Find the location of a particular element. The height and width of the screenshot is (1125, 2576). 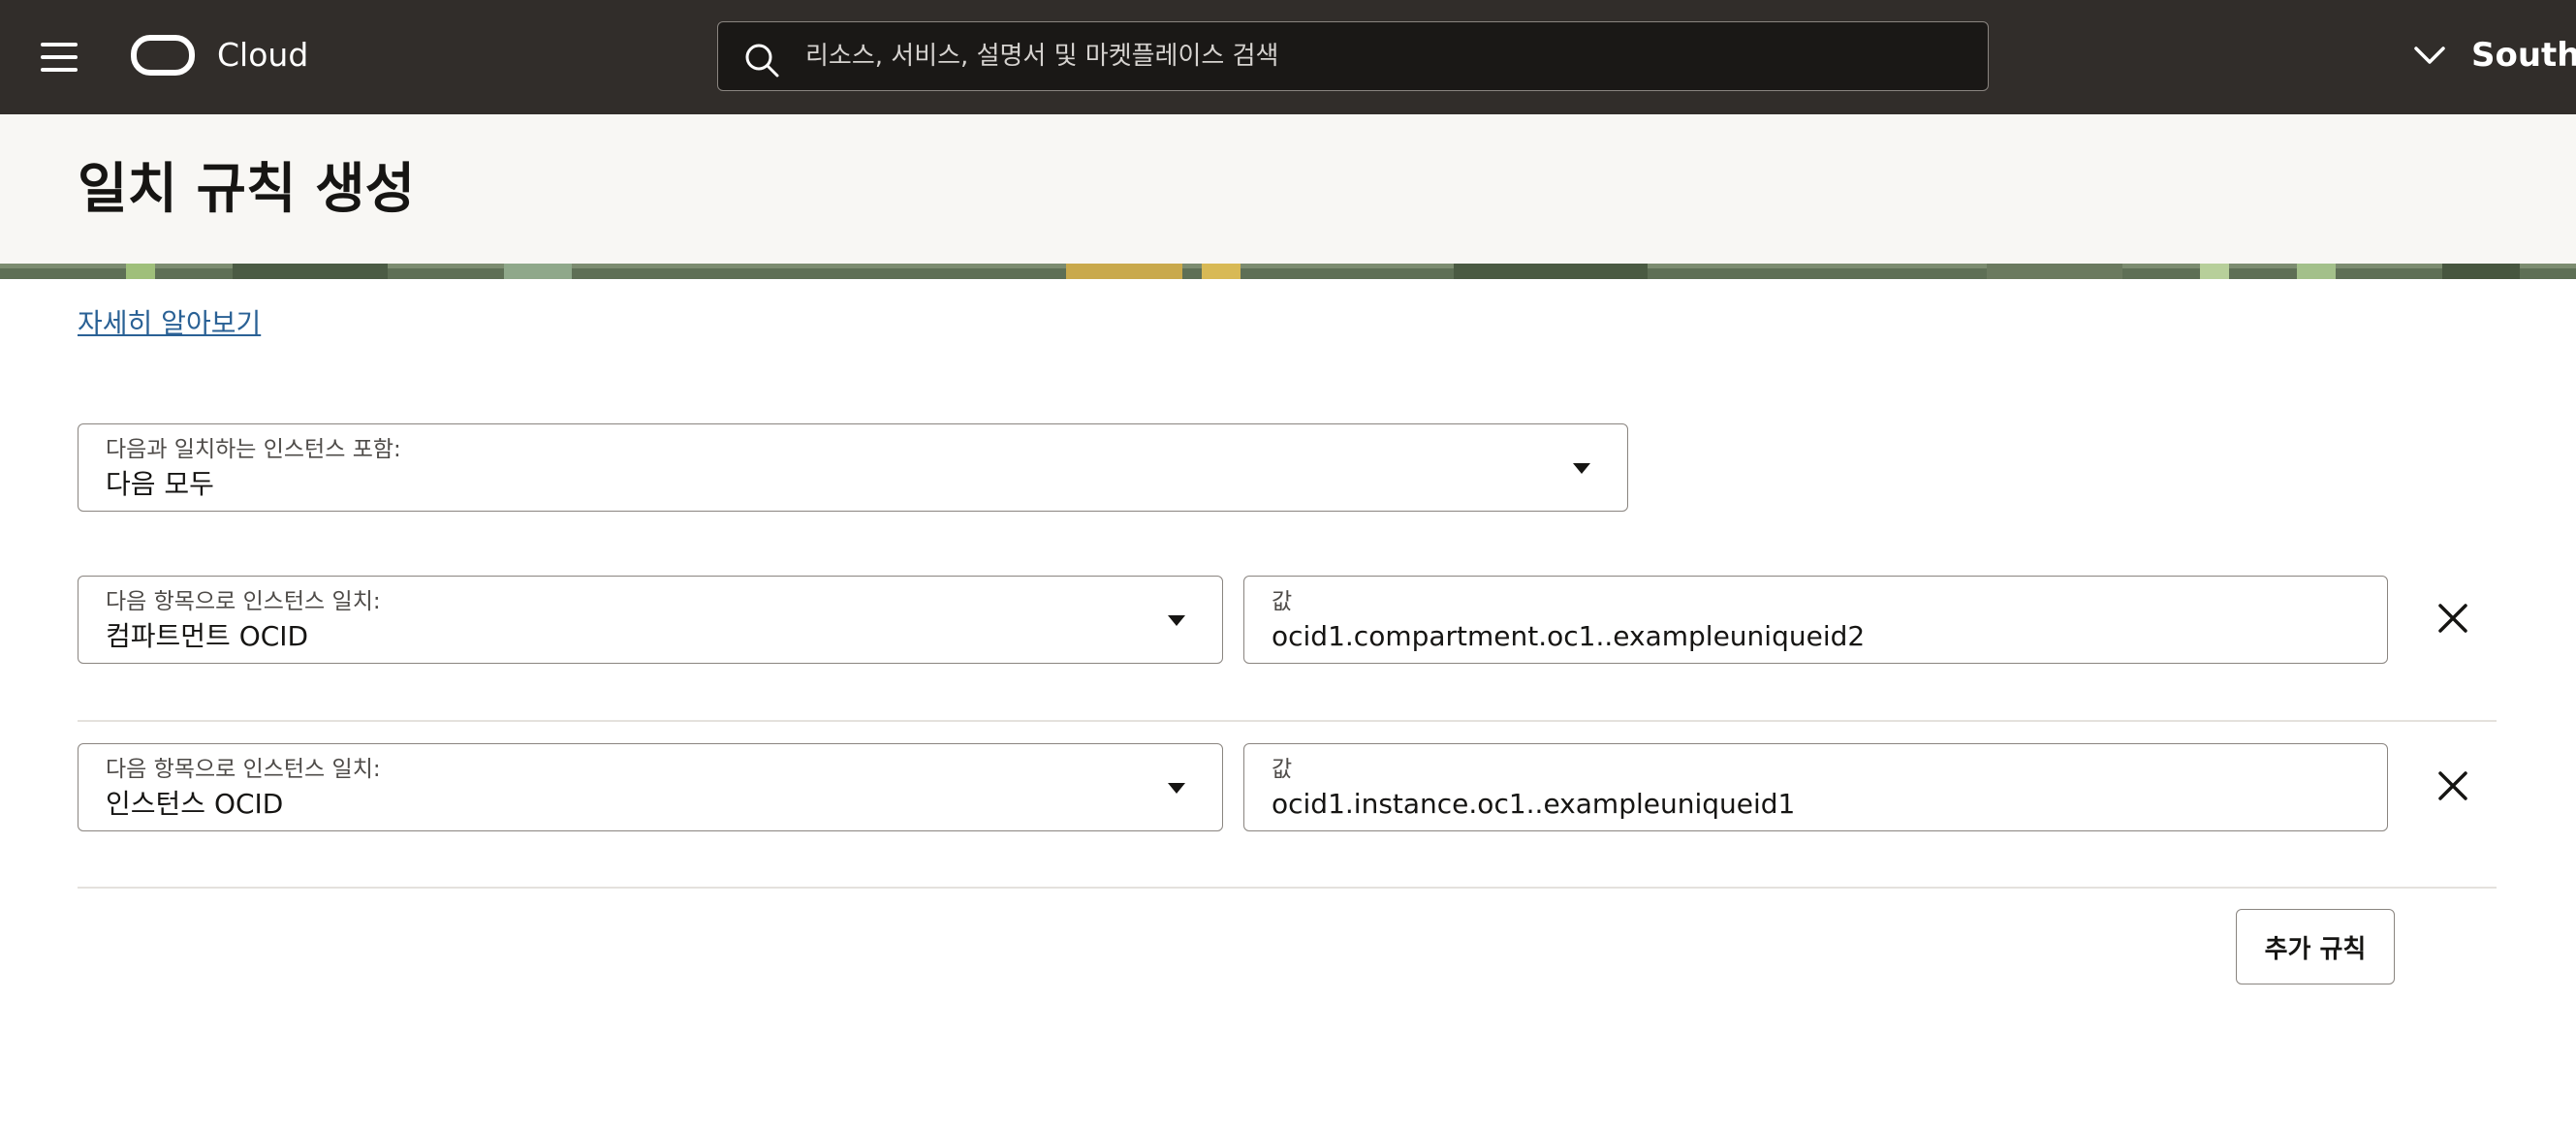

page-header: 일치 규칙 생성 is located at coordinates (1288, 189).